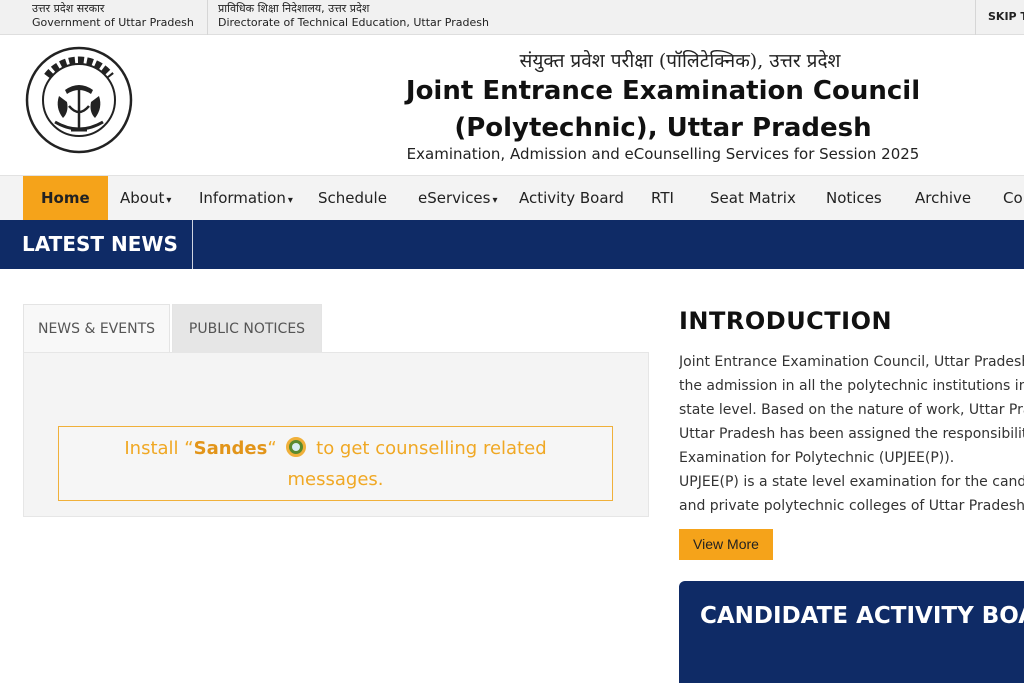  What do you see at coordinates (96, 328) in the screenshot?
I see `tab-news-events: NEWS & EVENTS` at bounding box center [96, 328].